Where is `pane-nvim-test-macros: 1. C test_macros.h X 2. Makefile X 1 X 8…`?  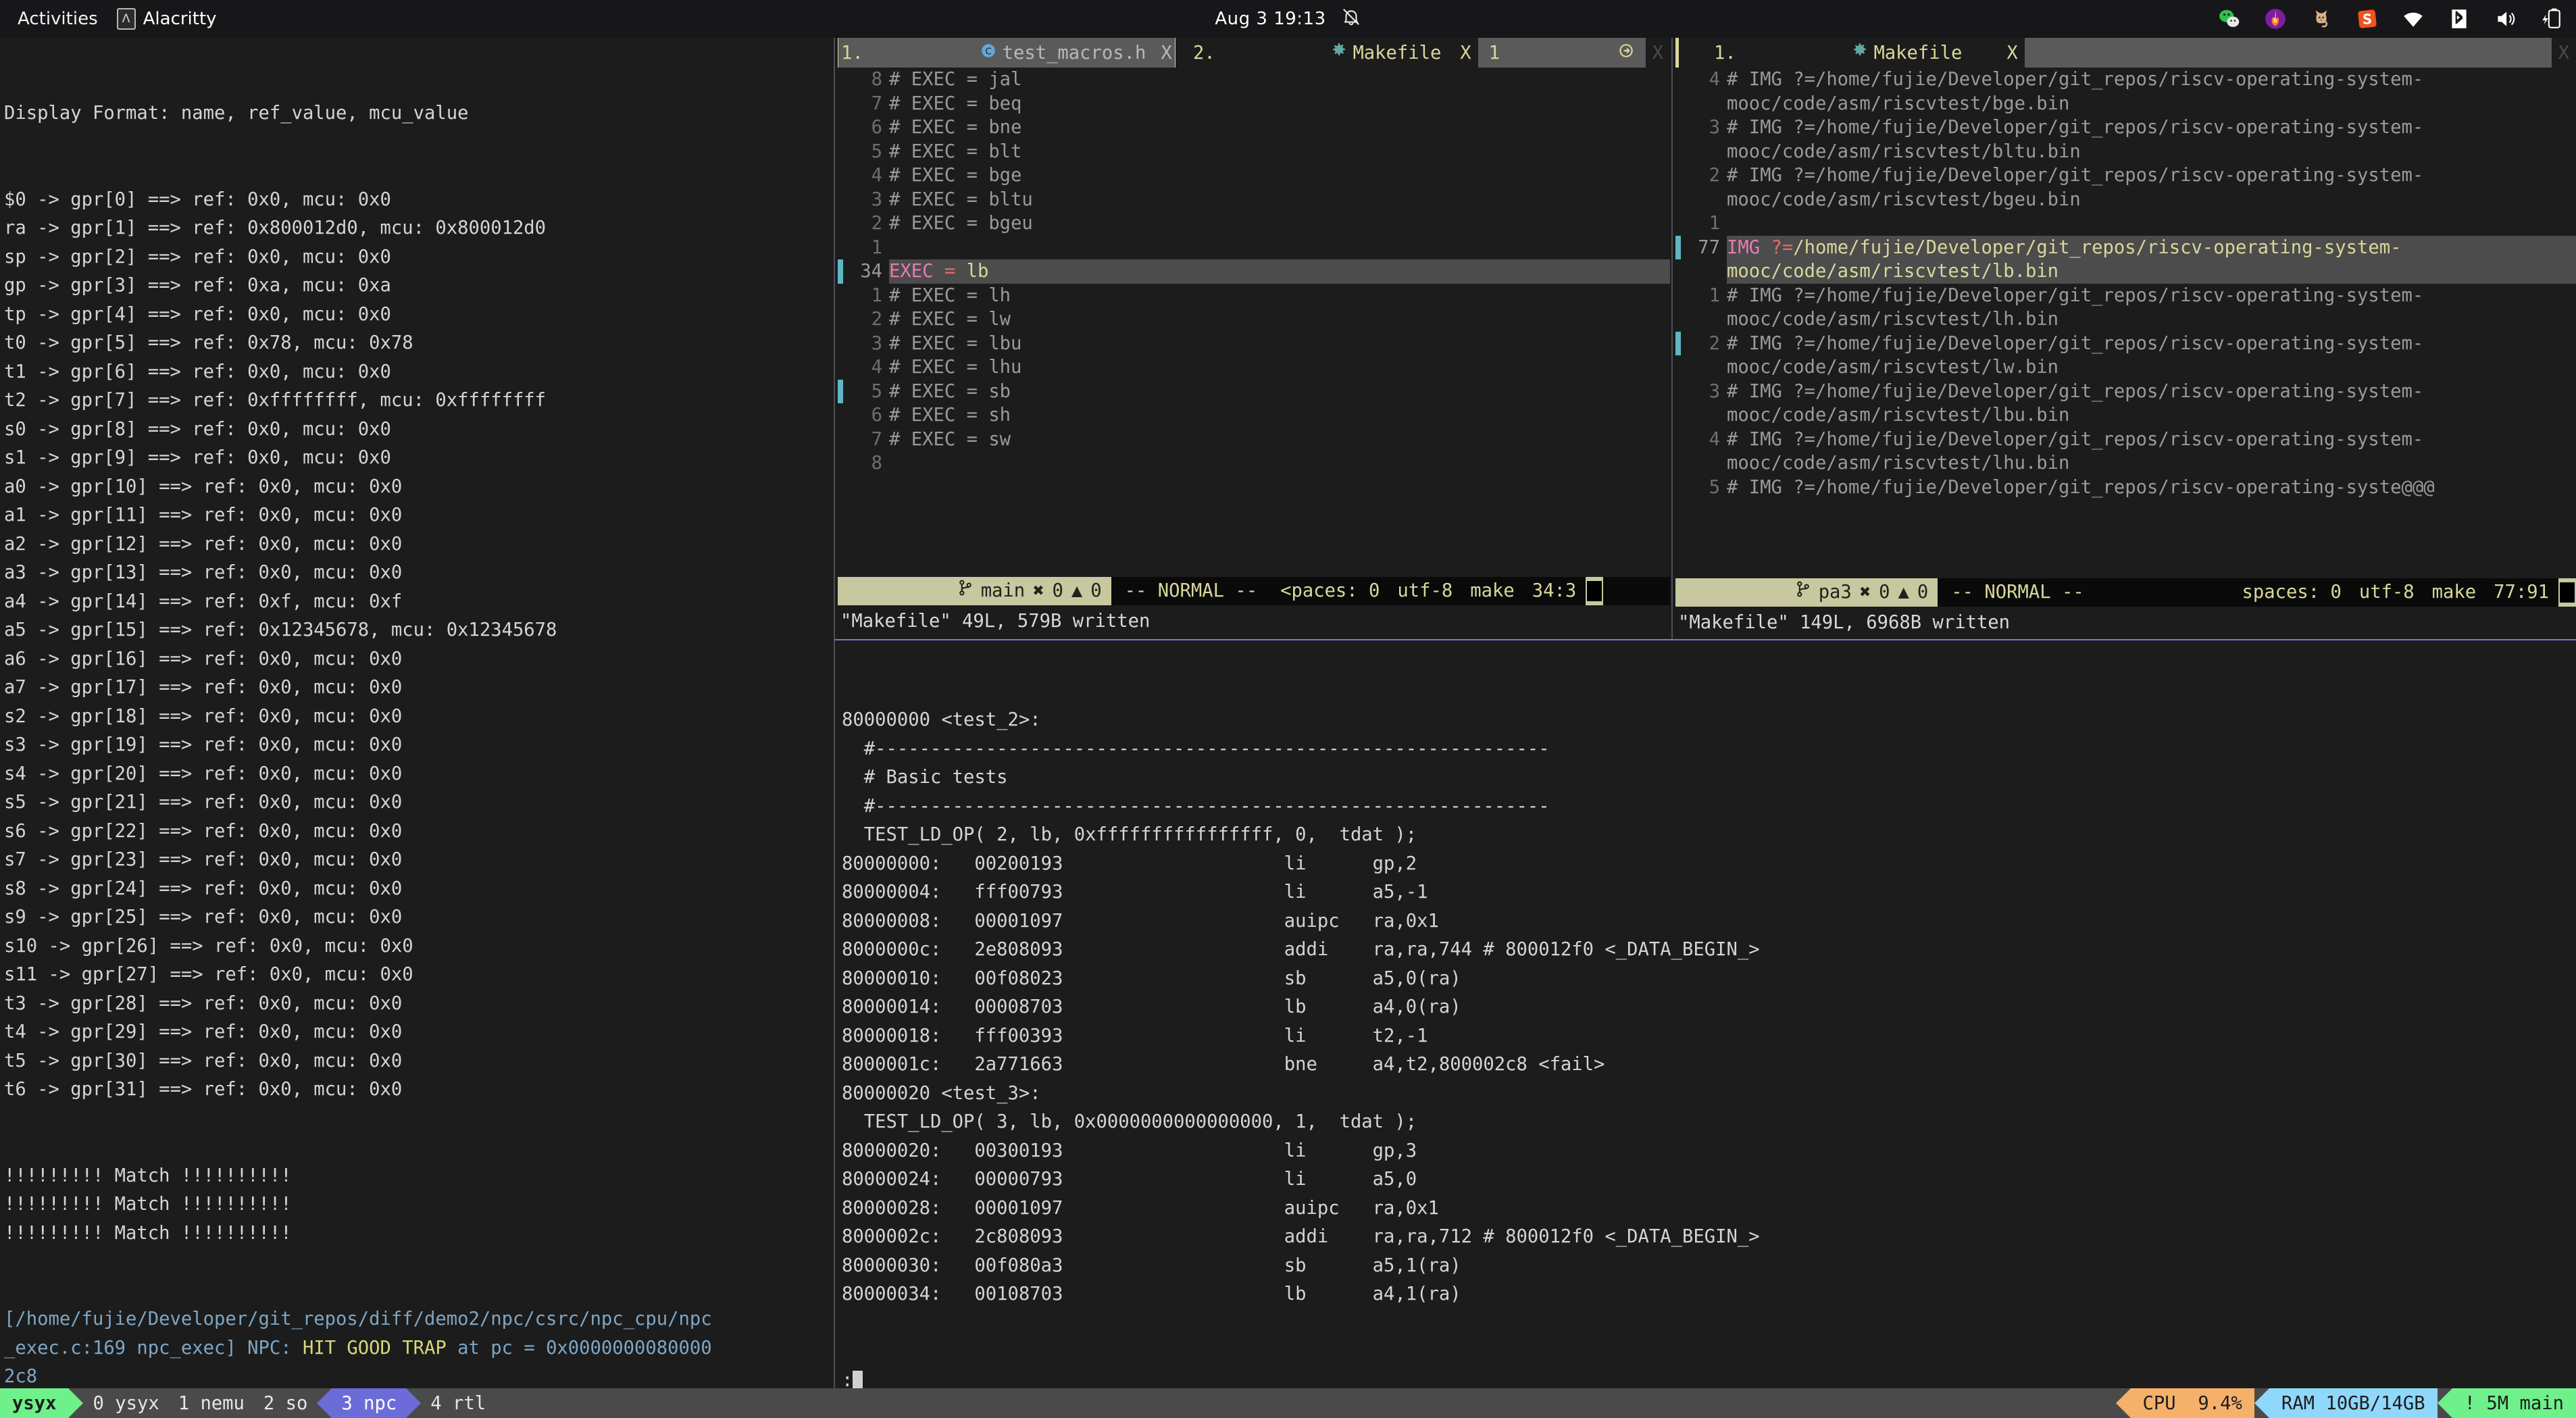
pane-nvim-test-macros: 1. C test_macros.h X 2. Makefile X 1 X 8… is located at coordinates (1254, 337).